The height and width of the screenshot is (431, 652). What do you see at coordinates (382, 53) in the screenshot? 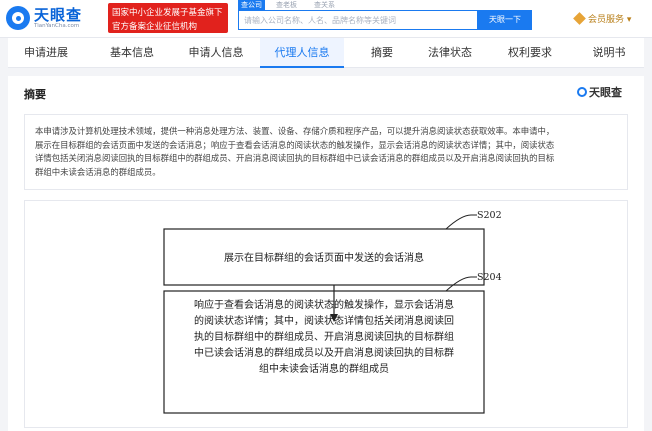
I see `tab-abstract: 摘要` at bounding box center [382, 53].